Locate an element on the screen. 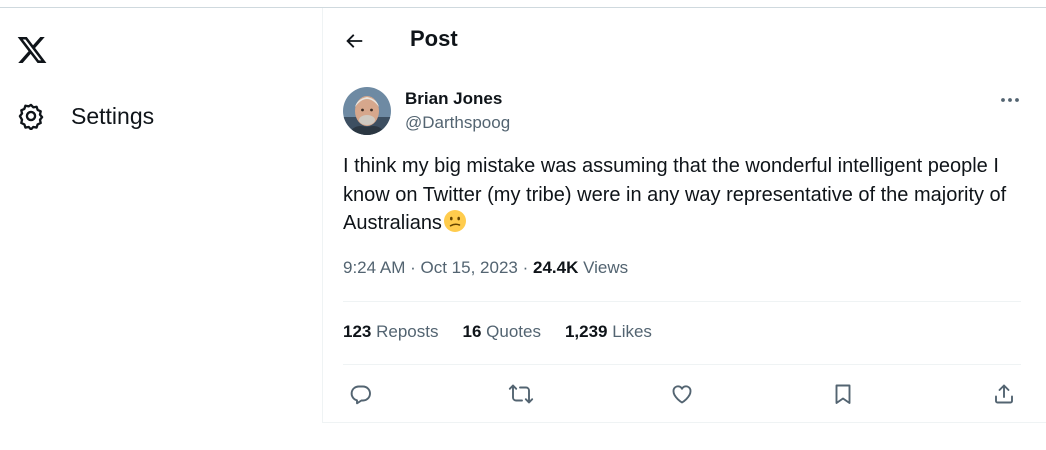 The image size is (1046, 450). likes-label: Likes is located at coordinates (632, 331).